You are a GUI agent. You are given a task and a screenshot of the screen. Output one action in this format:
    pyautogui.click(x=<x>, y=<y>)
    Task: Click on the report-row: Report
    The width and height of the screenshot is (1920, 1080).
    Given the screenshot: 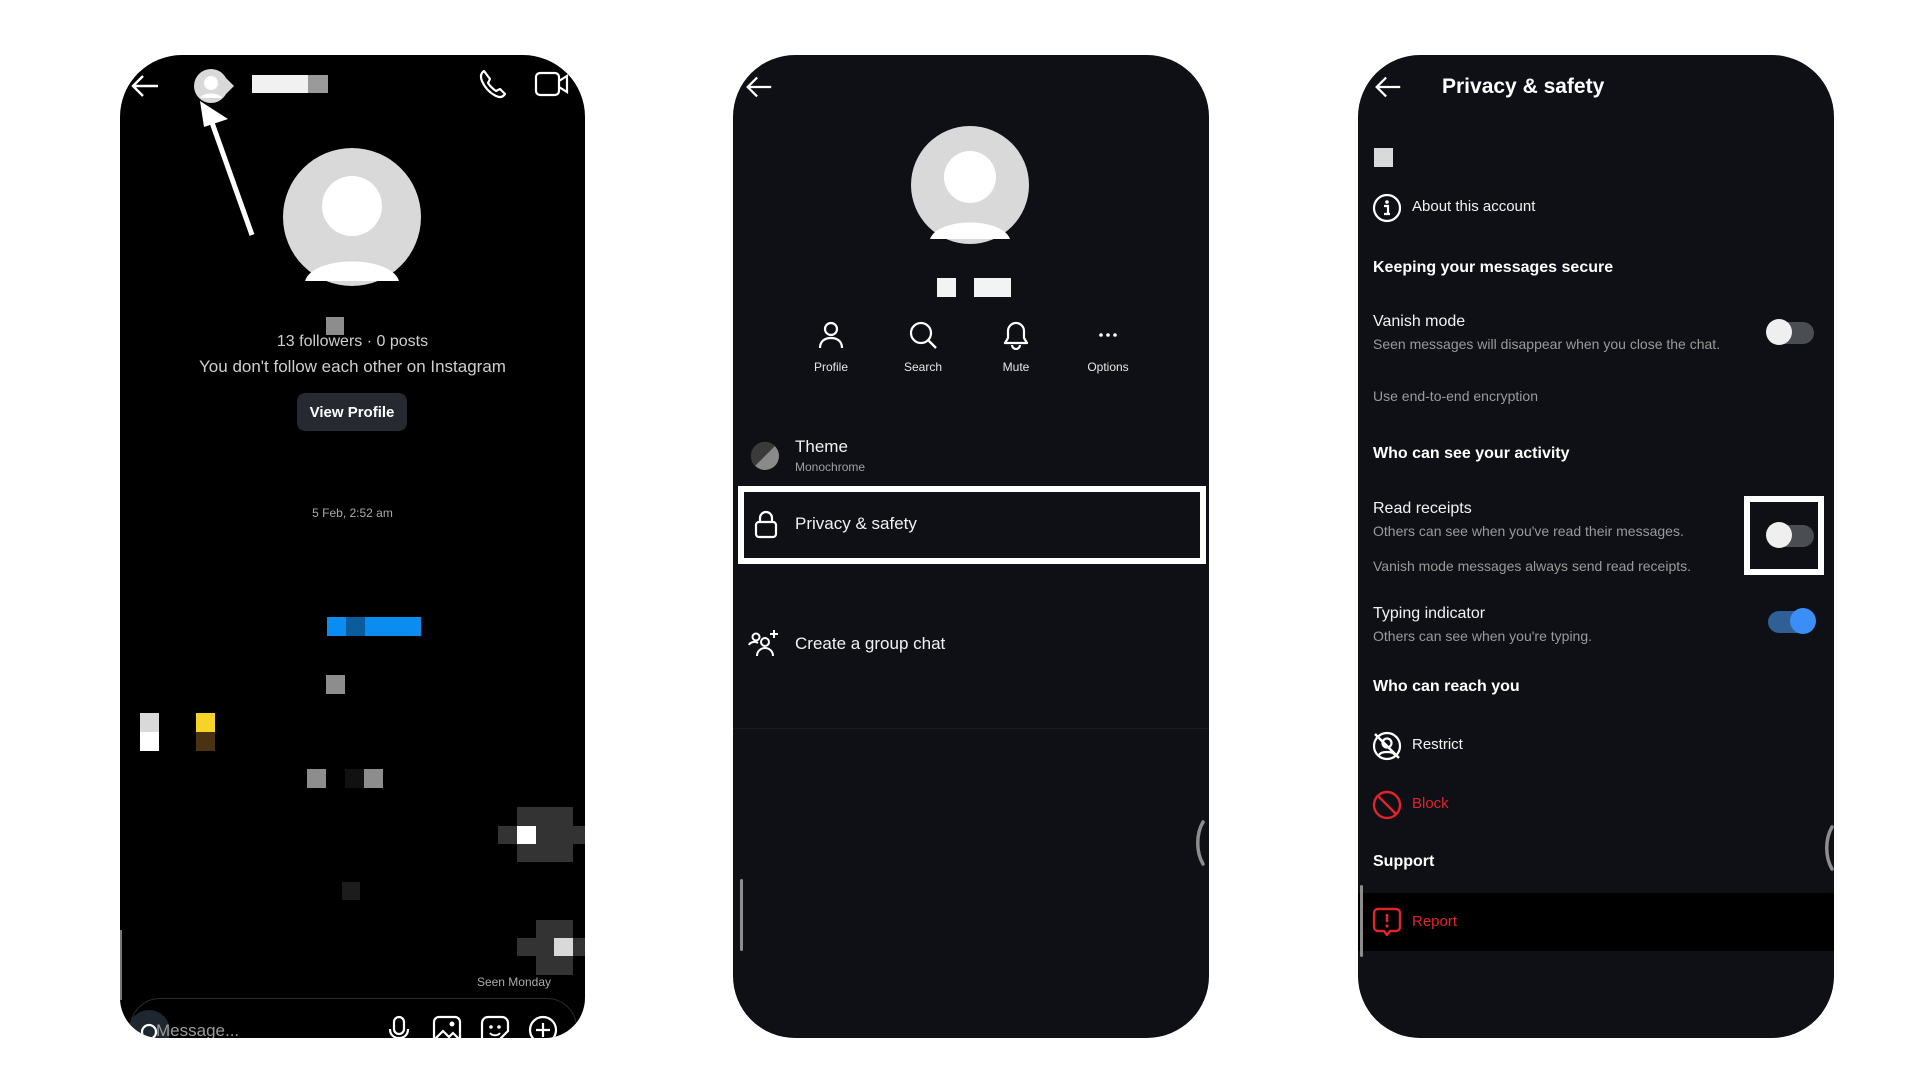 What is the action you would take?
    pyautogui.click(x=1596, y=922)
    